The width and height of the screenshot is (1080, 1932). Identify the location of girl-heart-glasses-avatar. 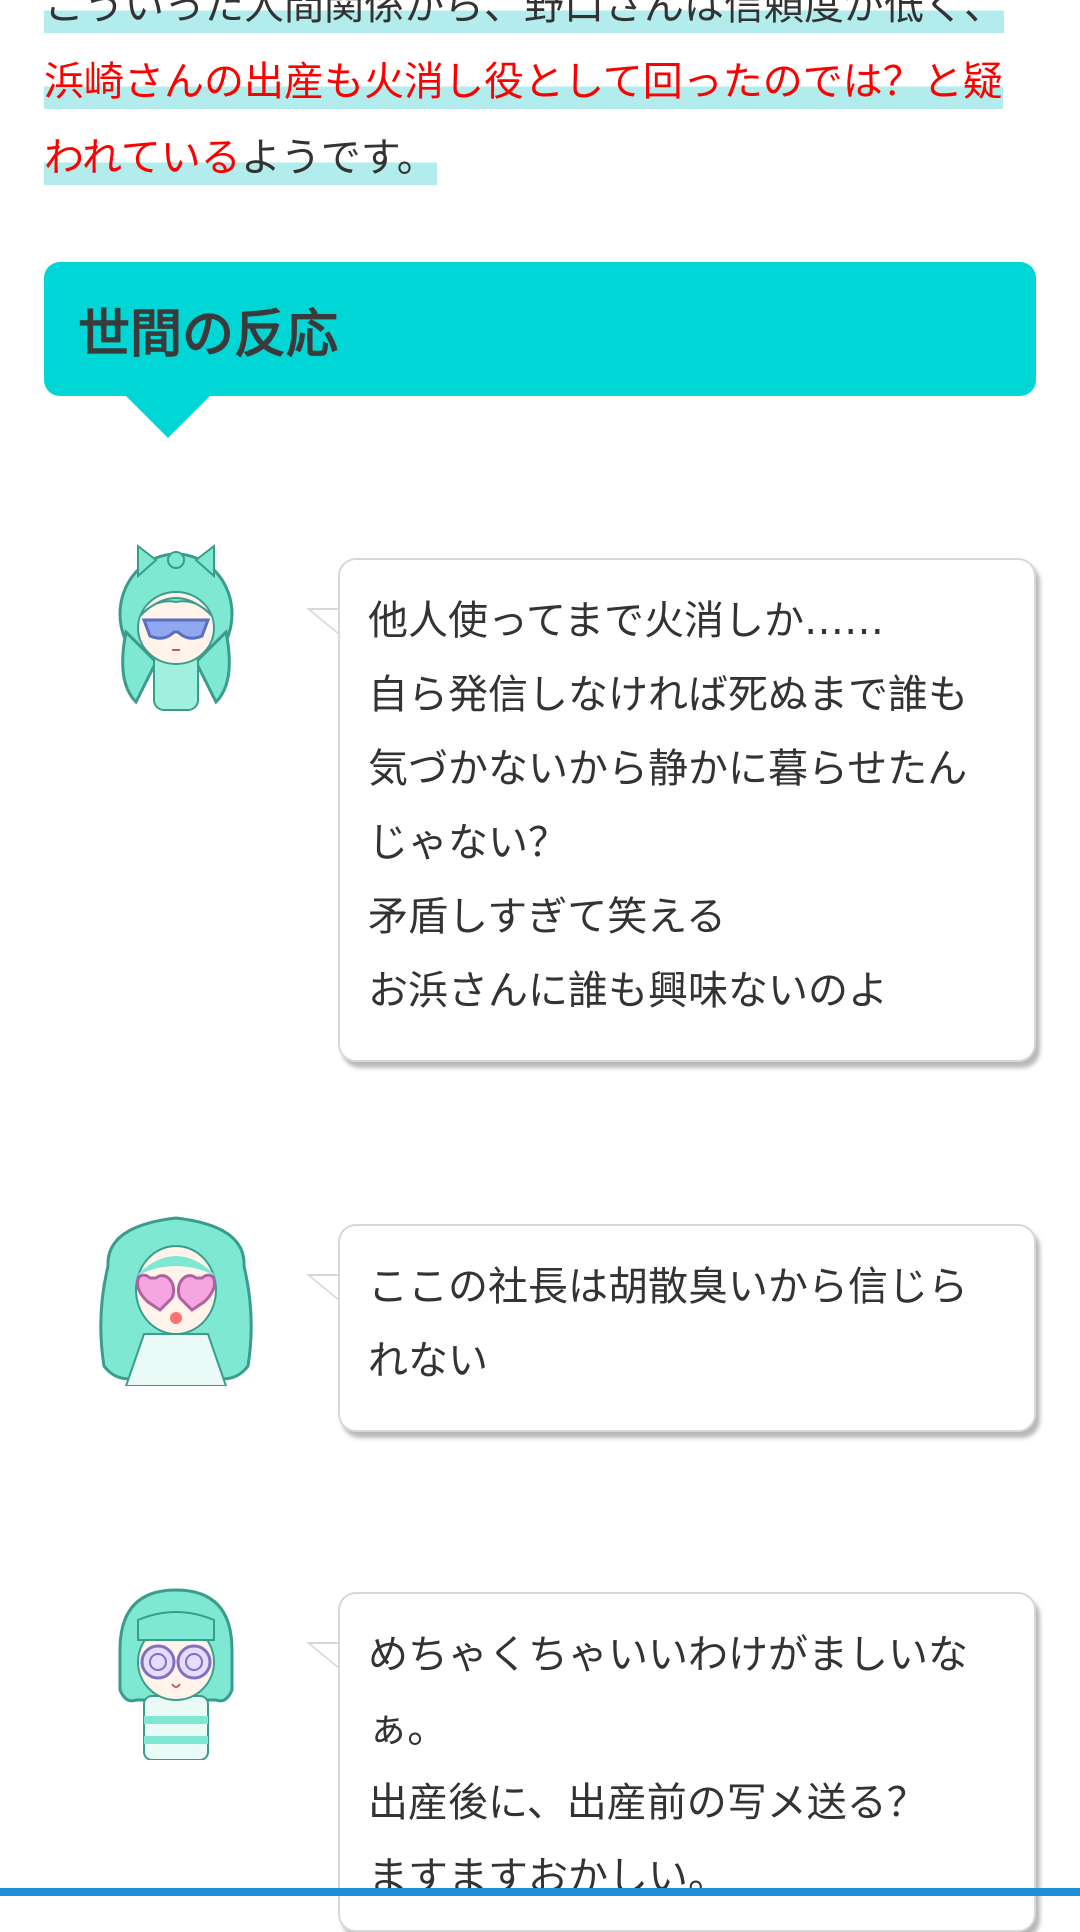
(176, 1301).